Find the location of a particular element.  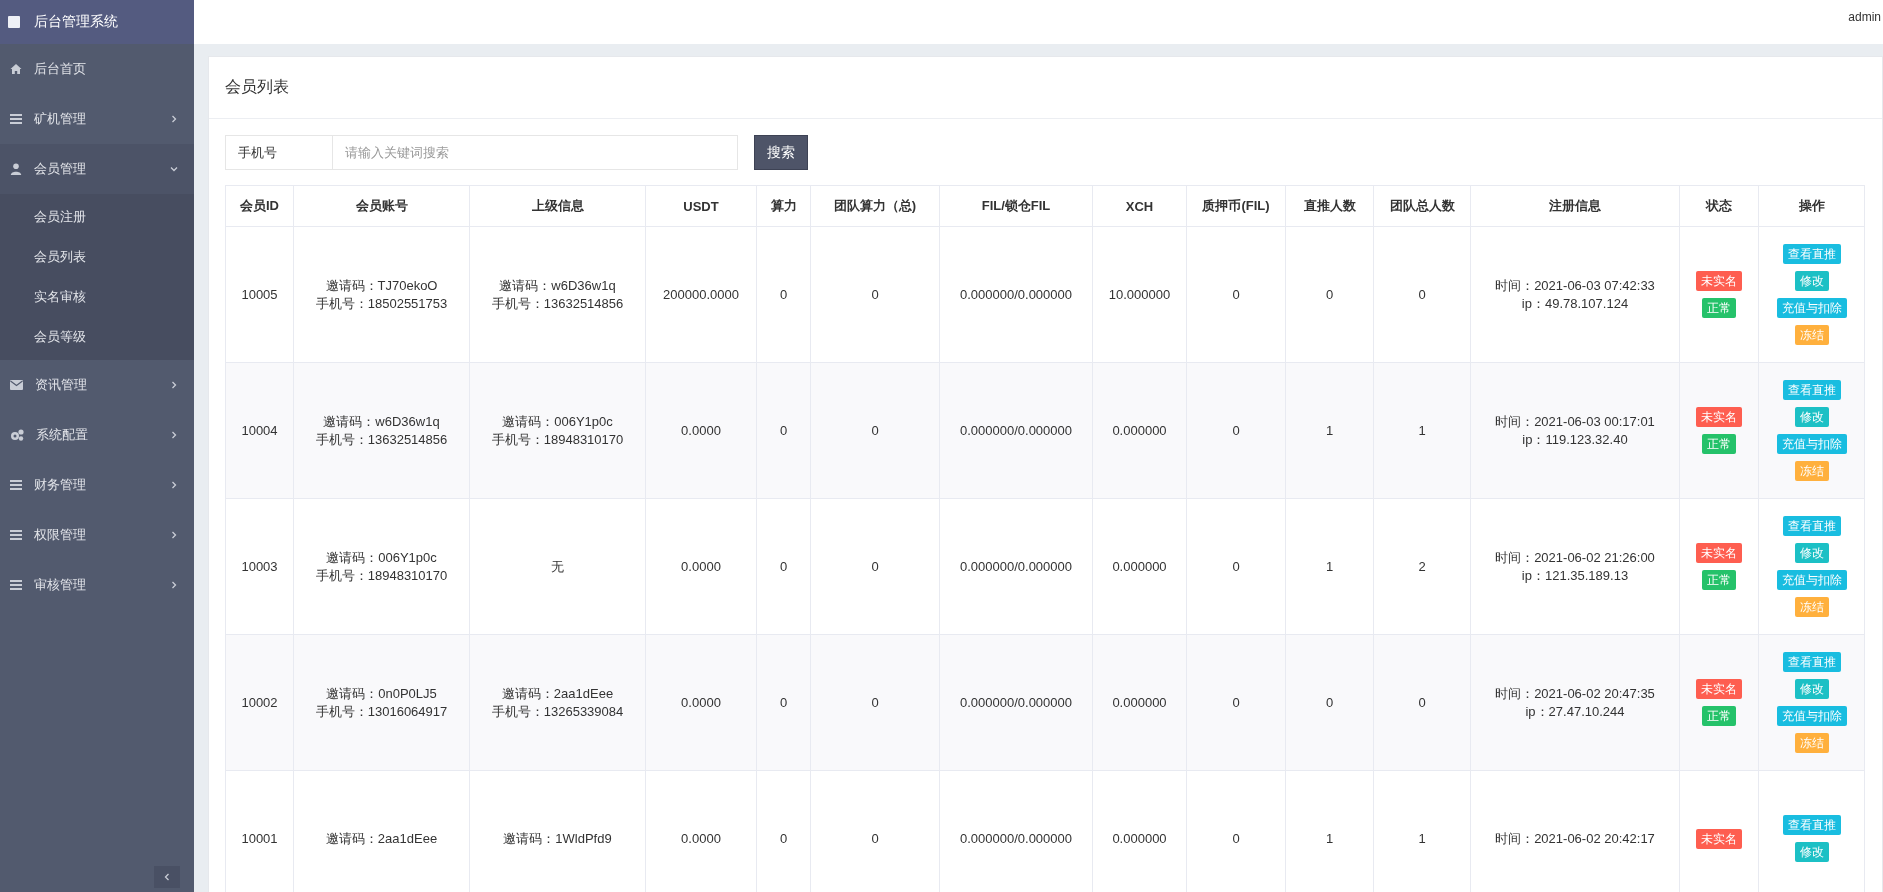

app-title: 后台管理系统 is located at coordinates (76, 22).